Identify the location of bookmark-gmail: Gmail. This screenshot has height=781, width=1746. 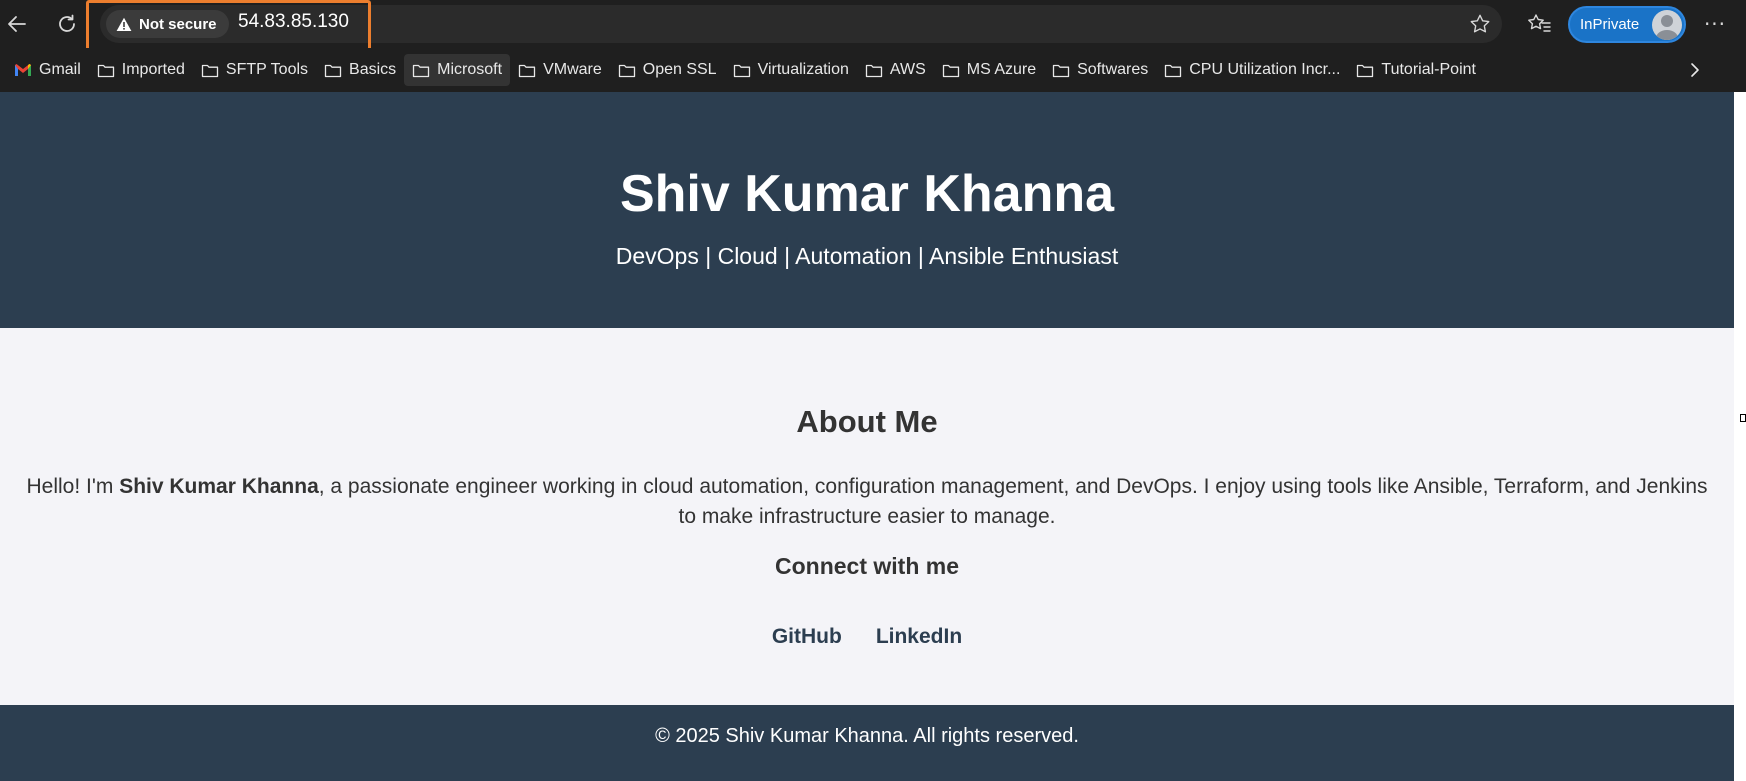
(47, 70).